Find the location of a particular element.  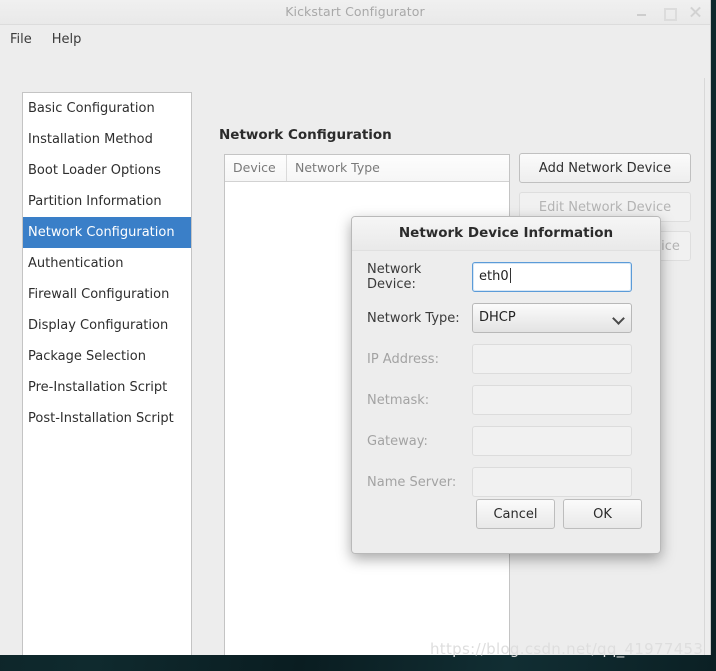

column-header-network-type: Network Type is located at coordinates (337, 168).